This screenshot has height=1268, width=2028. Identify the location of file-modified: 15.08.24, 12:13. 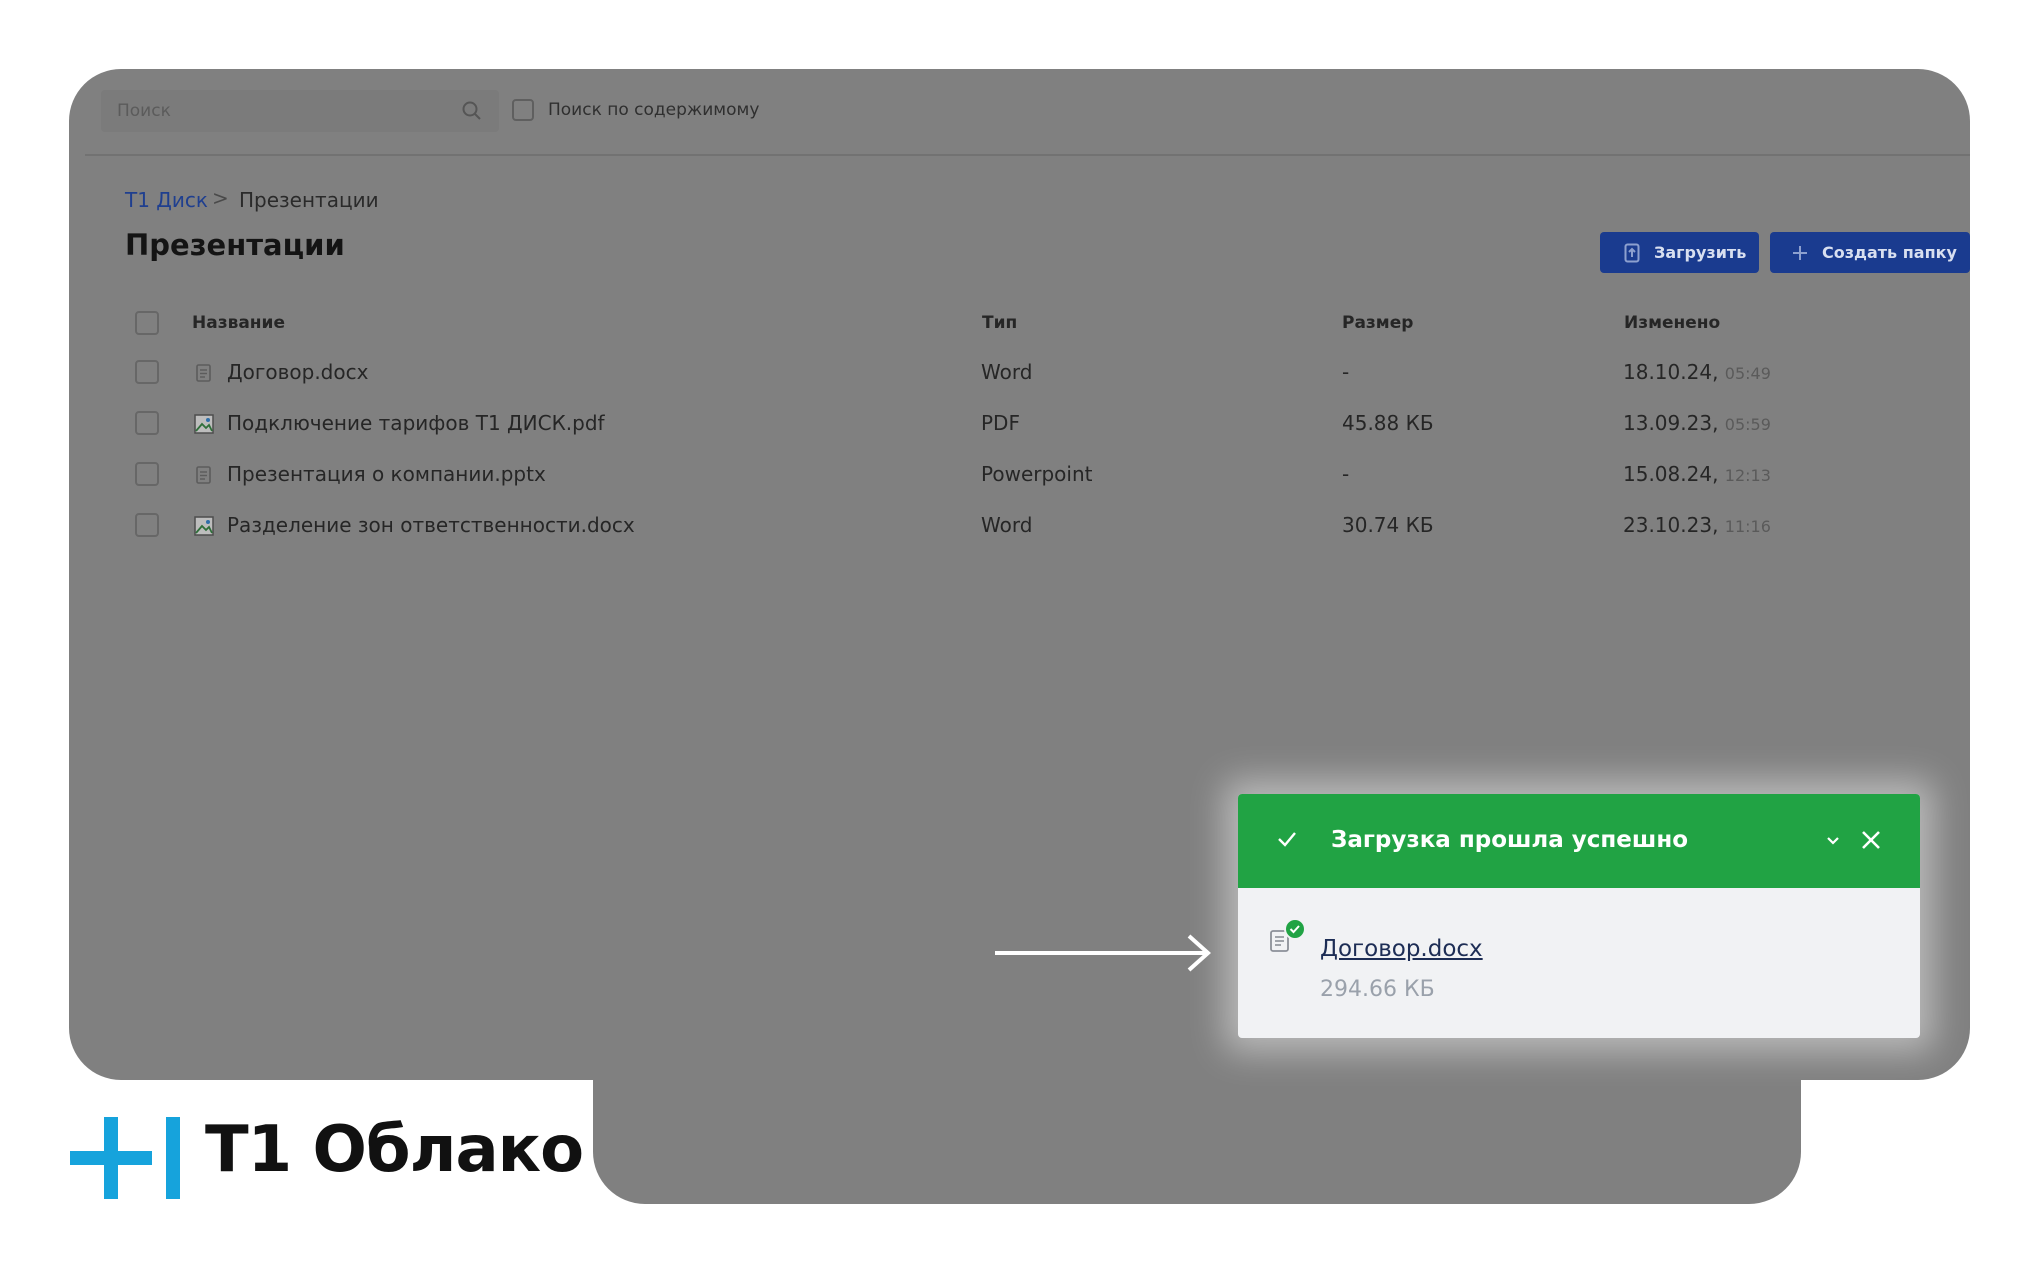
(1697, 474).